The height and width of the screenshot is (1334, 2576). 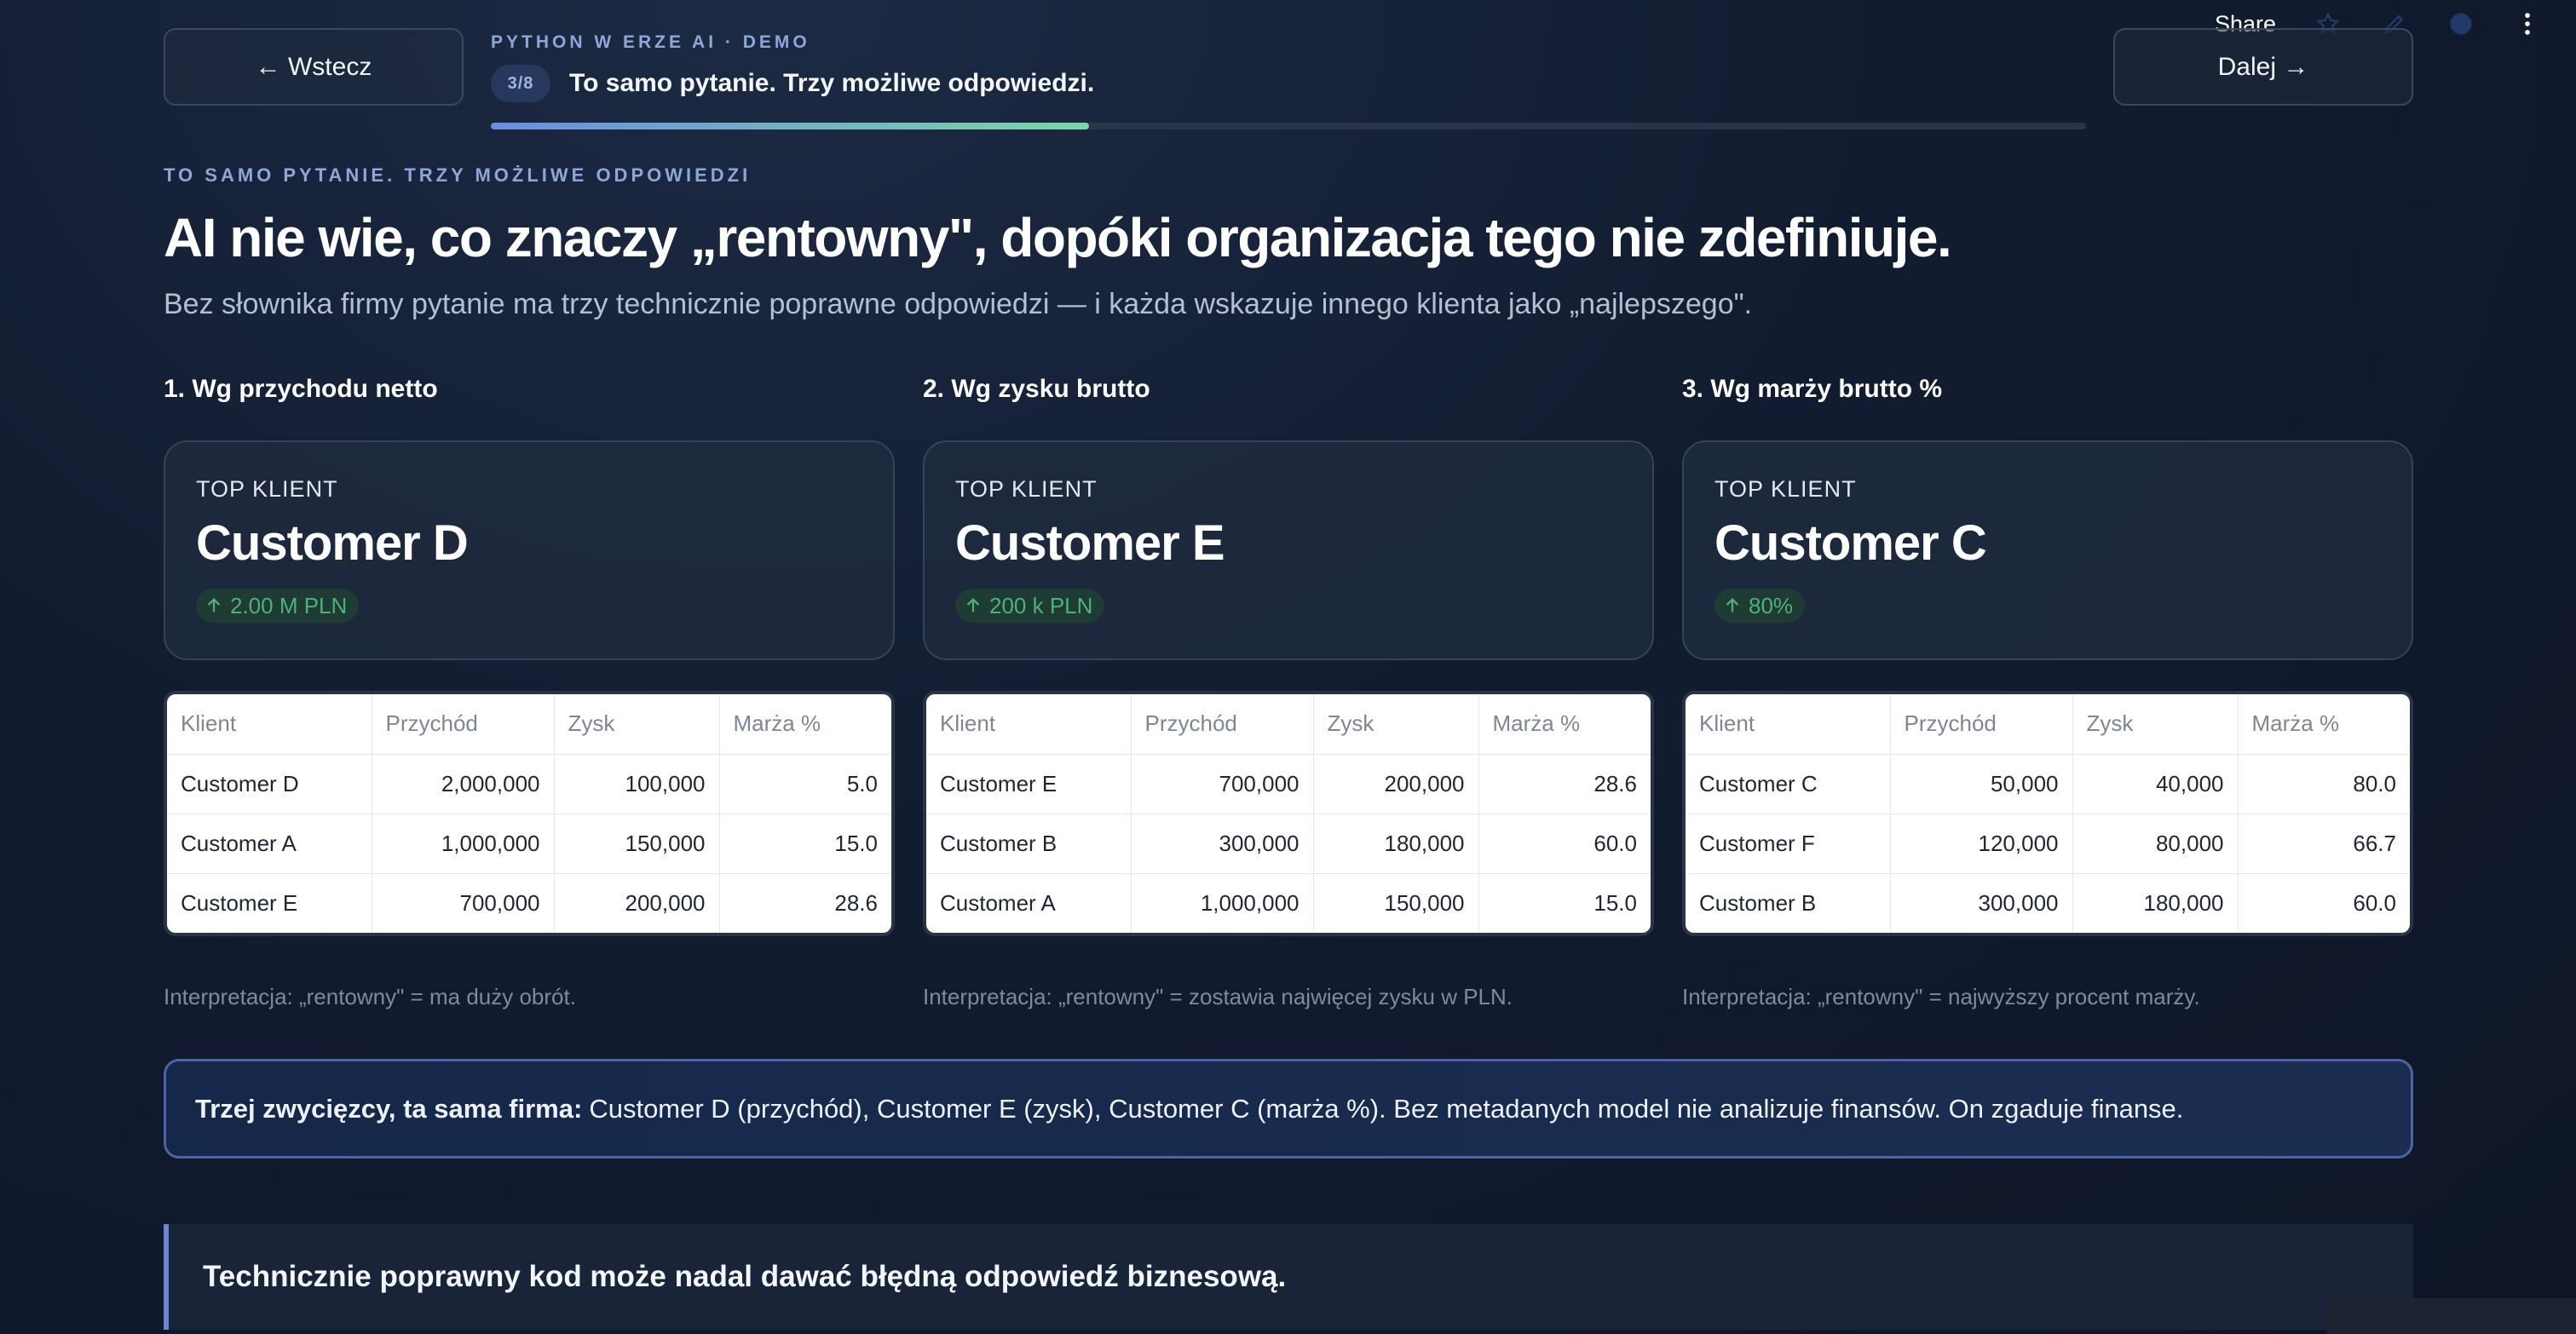 I want to click on more-vertical-icon, so click(x=2527, y=24).